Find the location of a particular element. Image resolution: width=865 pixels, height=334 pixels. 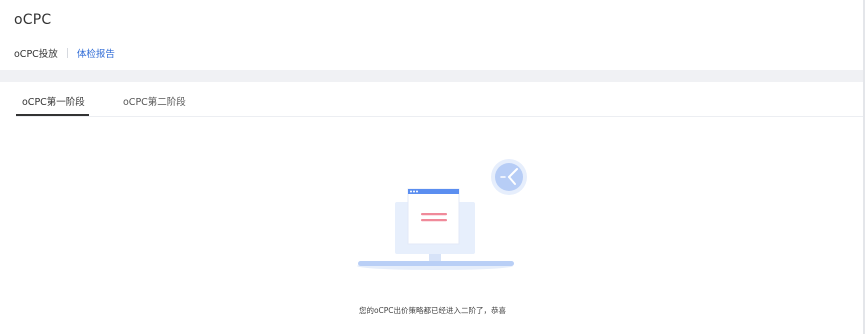

tab-ocpc-stage-two: oCPC第二阶段 is located at coordinates (154, 101).